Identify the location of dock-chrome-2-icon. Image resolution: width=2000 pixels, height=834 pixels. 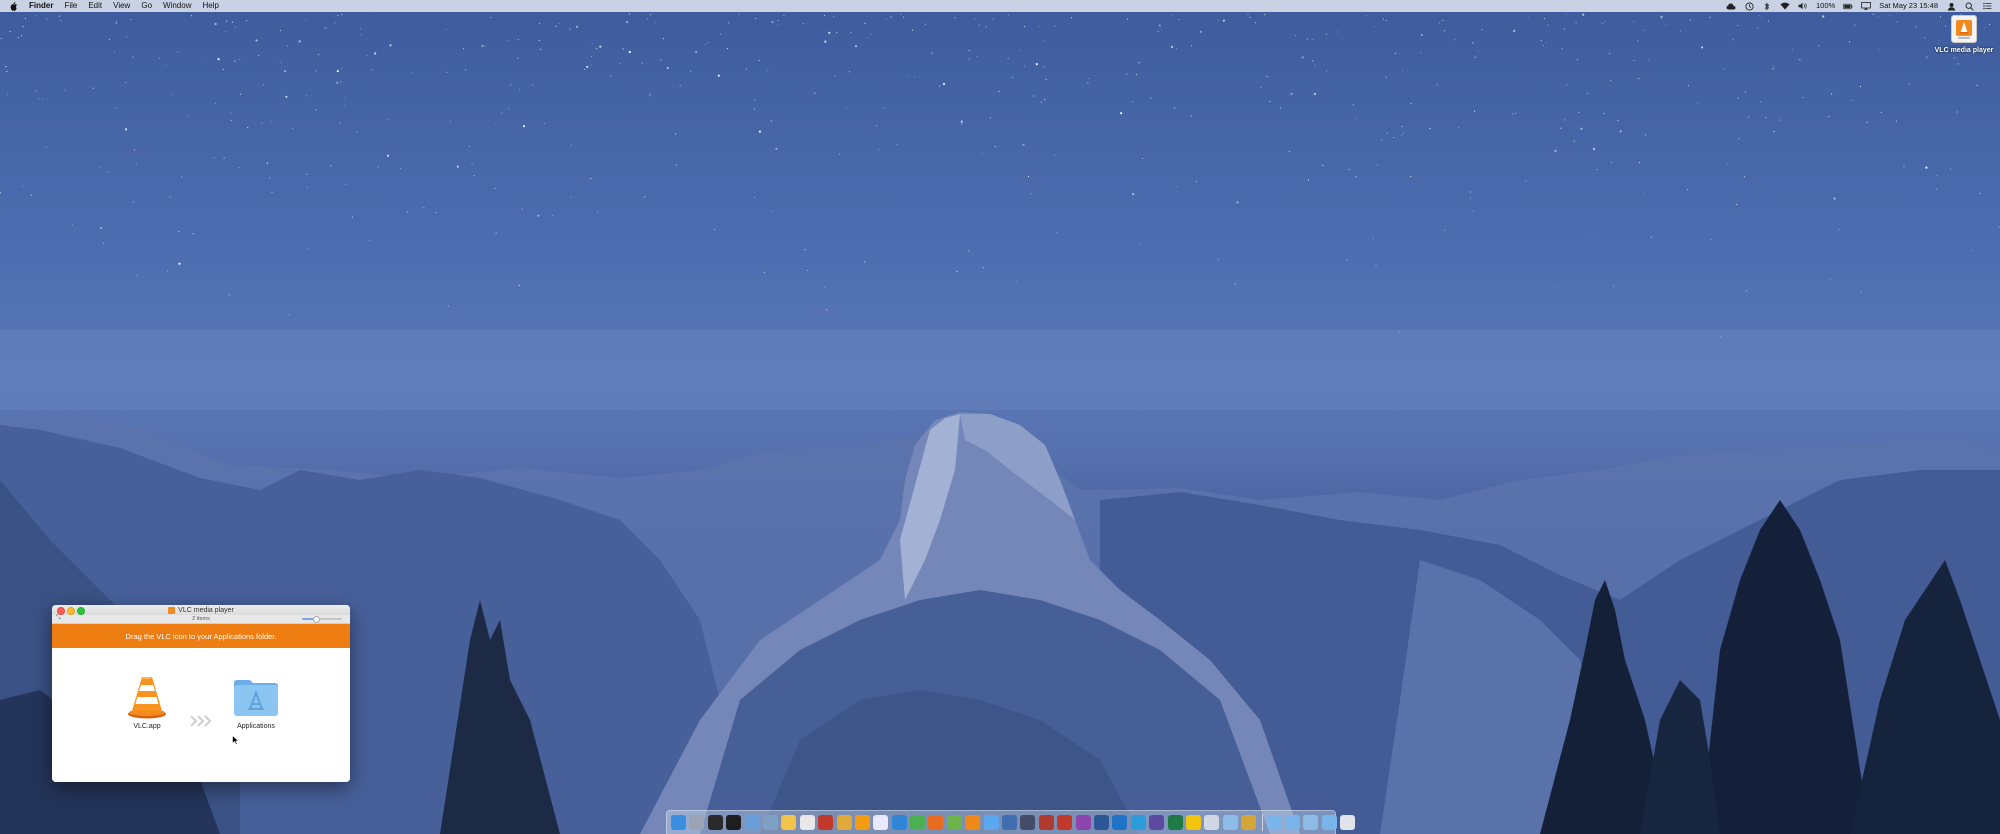
(918, 822).